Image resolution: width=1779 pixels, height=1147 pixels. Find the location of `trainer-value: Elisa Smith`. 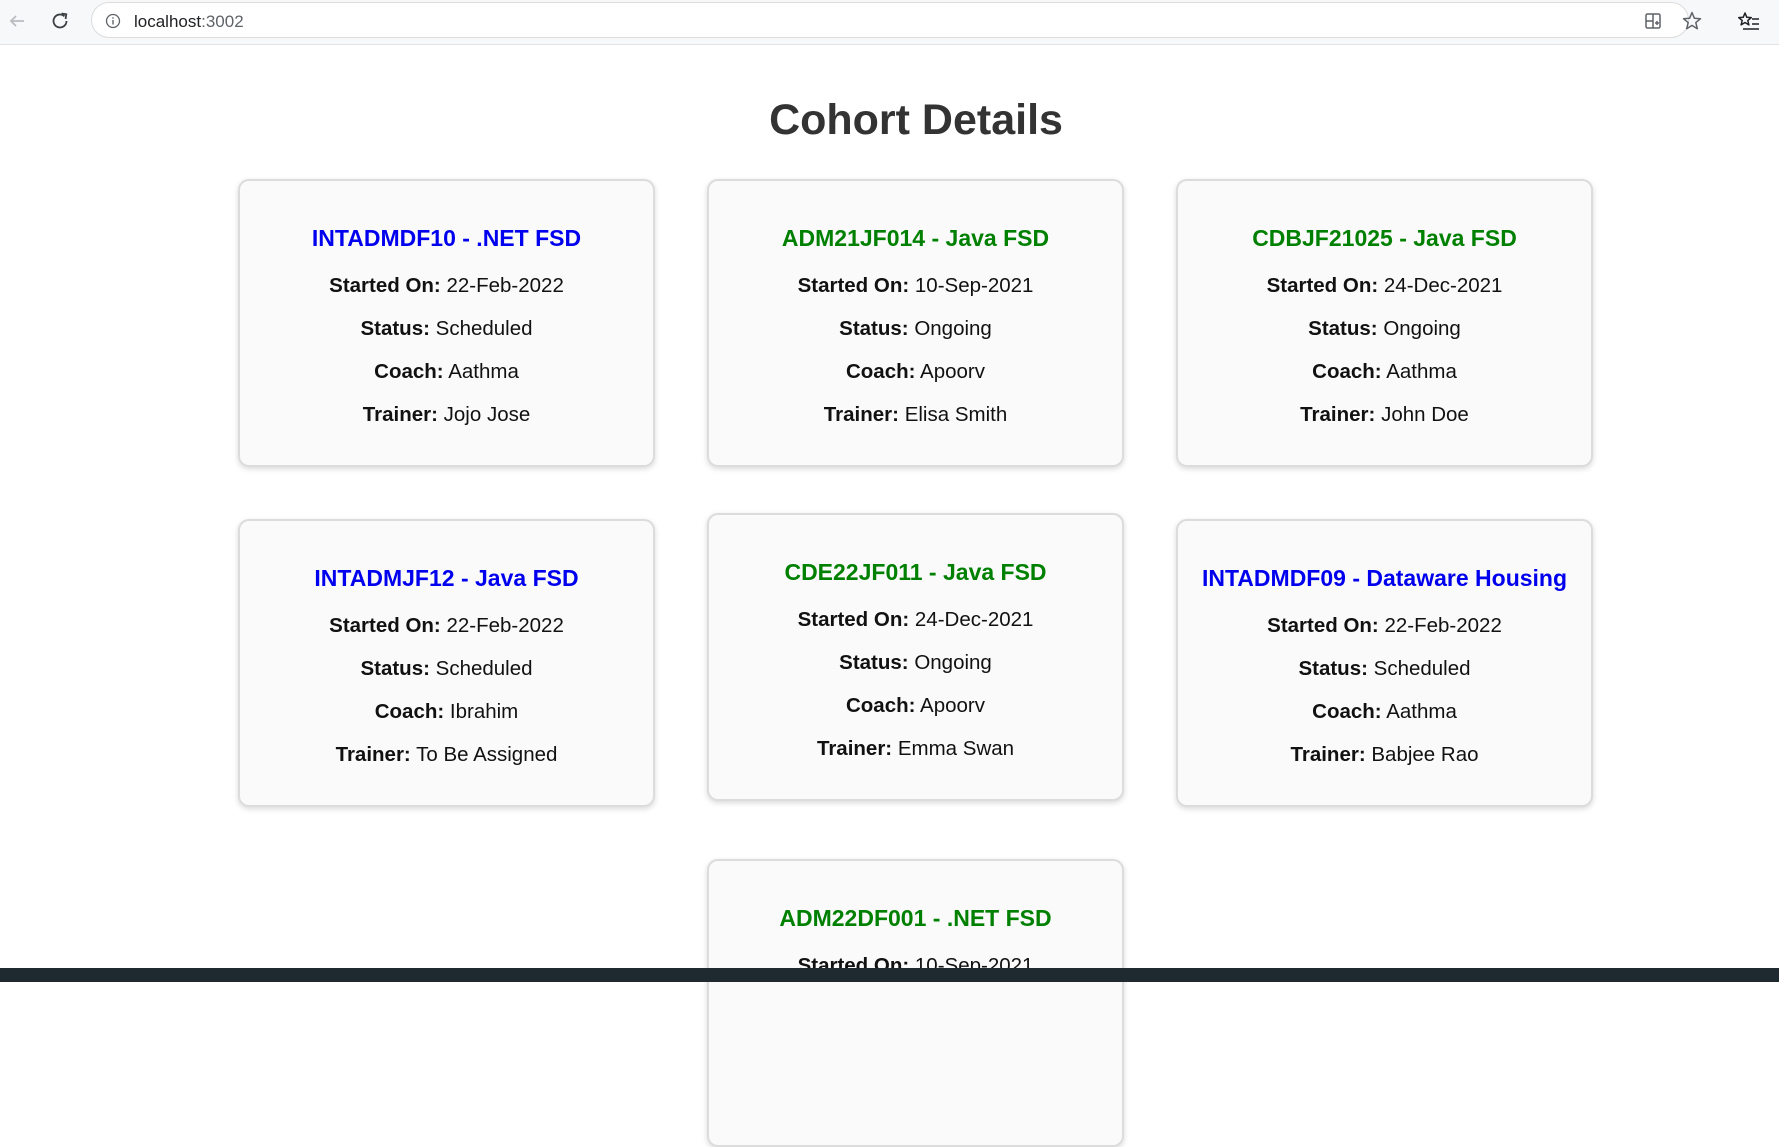

trainer-value: Elisa Smith is located at coordinates (956, 414).